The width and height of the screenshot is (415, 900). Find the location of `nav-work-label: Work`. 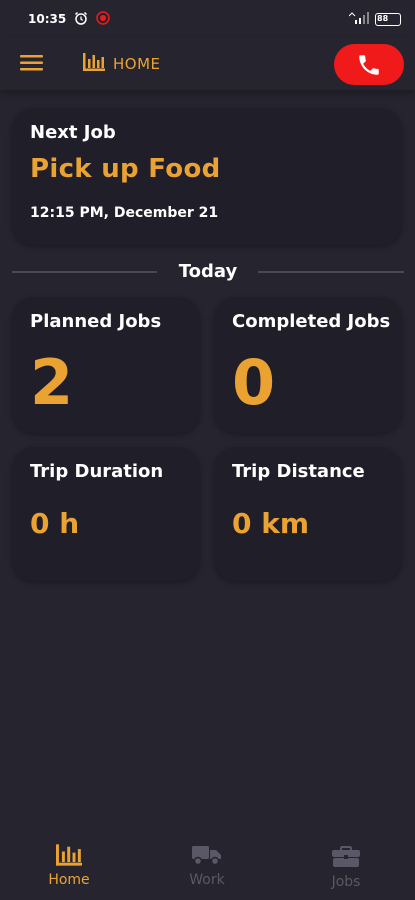

nav-work-label: Work is located at coordinates (207, 880).